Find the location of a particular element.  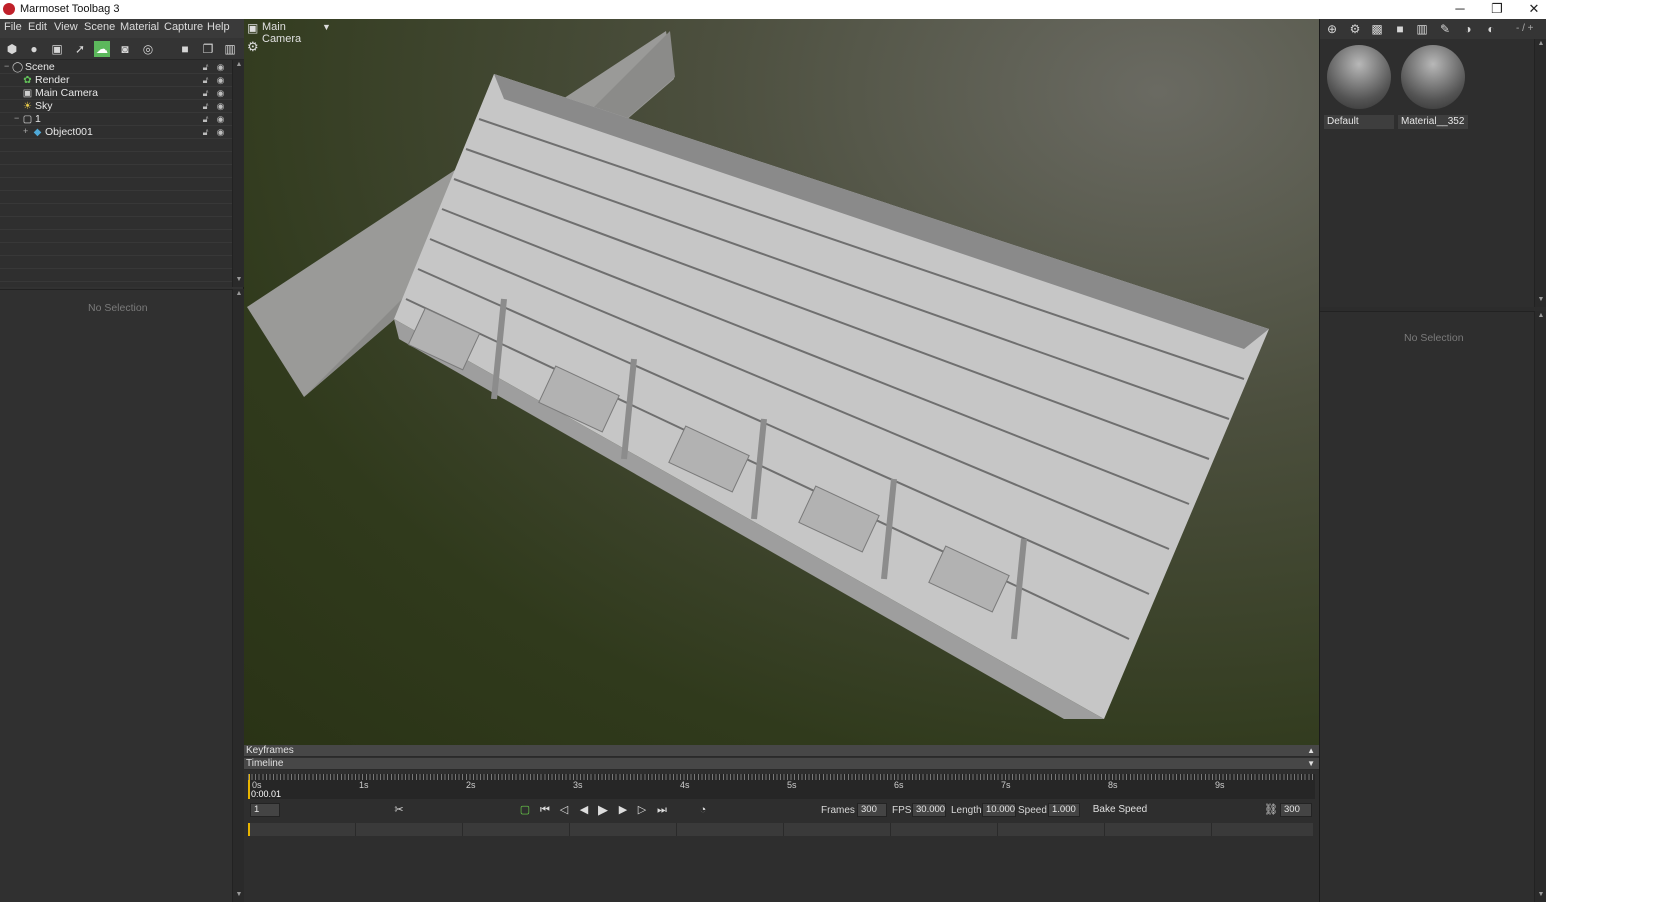

length-field: 10.000 is located at coordinates (999, 810).